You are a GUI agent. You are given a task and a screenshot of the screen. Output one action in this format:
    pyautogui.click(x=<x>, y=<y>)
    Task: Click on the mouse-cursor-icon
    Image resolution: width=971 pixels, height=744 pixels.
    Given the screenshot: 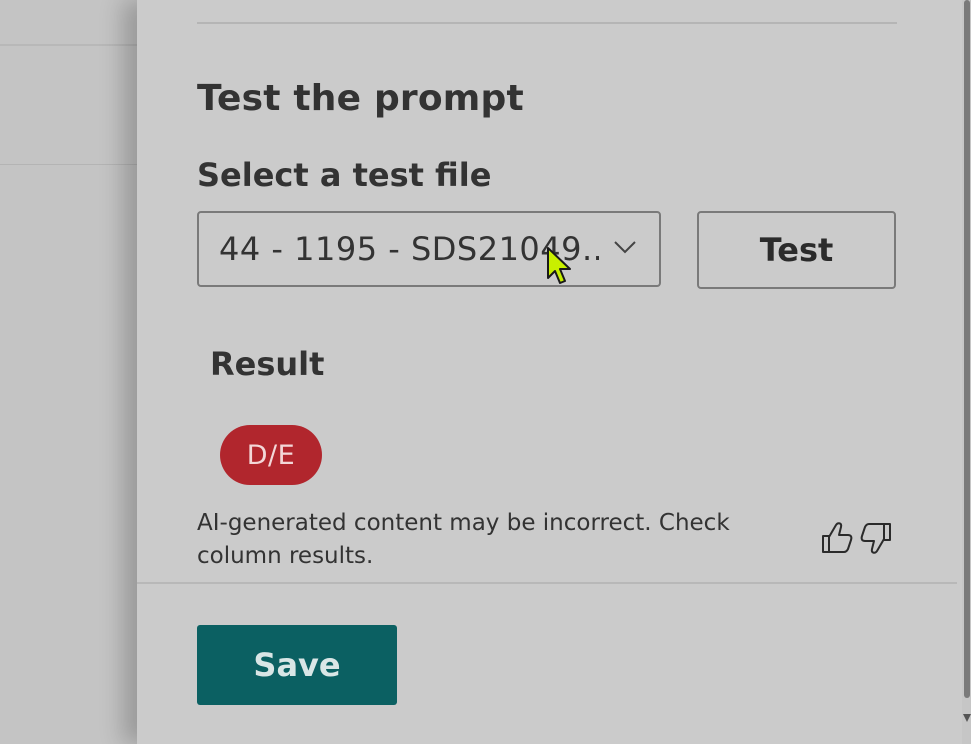 What is the action you would take?
    pyautogui.click(x=559, y=265)
    